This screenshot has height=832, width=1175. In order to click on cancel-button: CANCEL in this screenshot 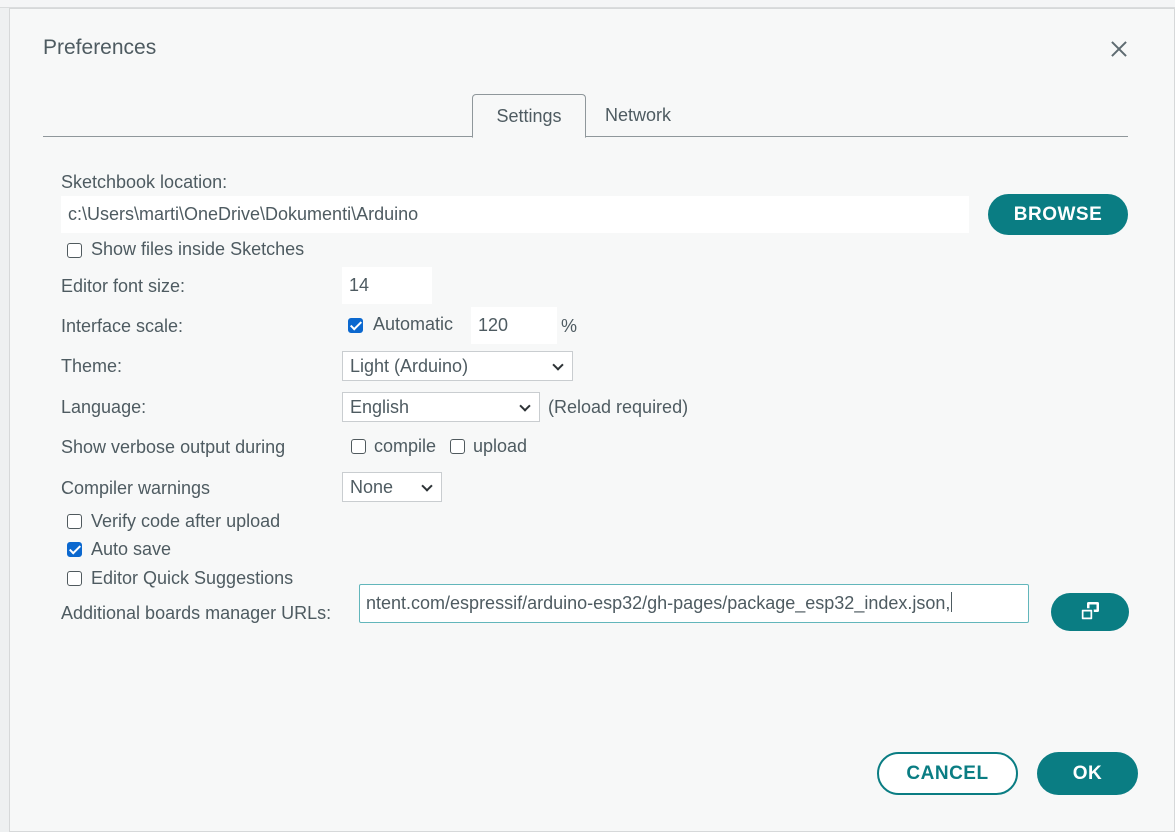, I will do `click(947, 773)`.